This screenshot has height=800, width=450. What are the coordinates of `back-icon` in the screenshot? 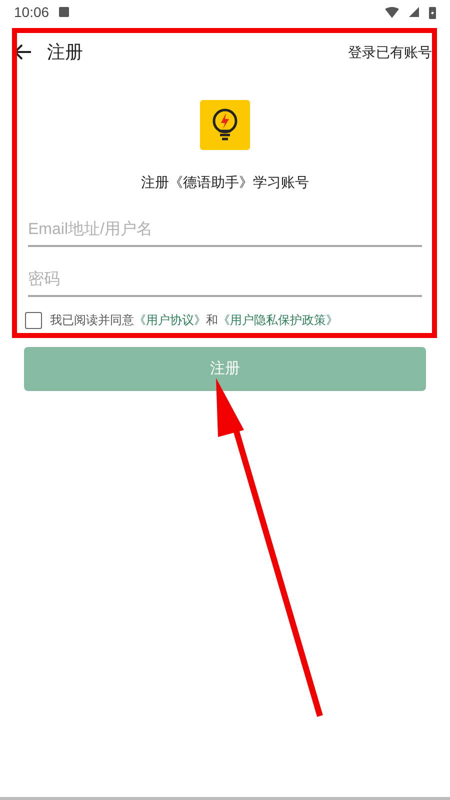 It's located at (23, 52).